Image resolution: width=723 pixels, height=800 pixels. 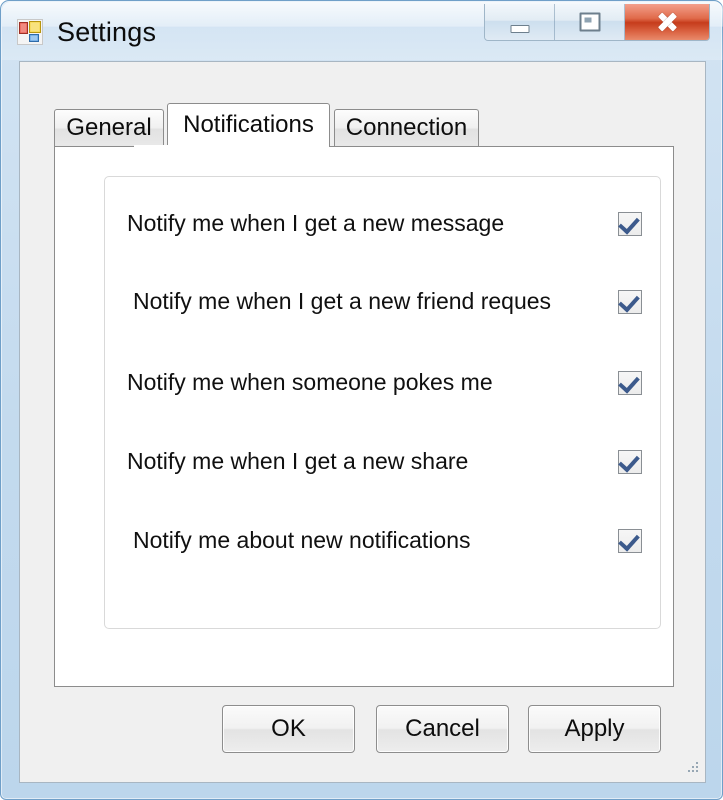 I want to click on tab-general: General, so click(x=109, y=128).